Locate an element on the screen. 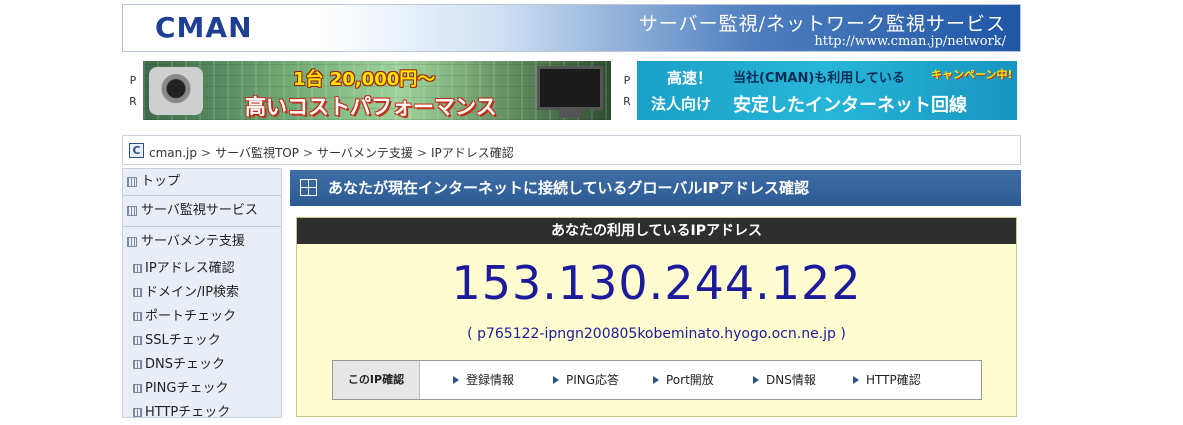 Image resolution: width=1183 pixels, height=425 pixels. banner2-headline: 安定したインターネット回線 is located at coordinates (850, 105).